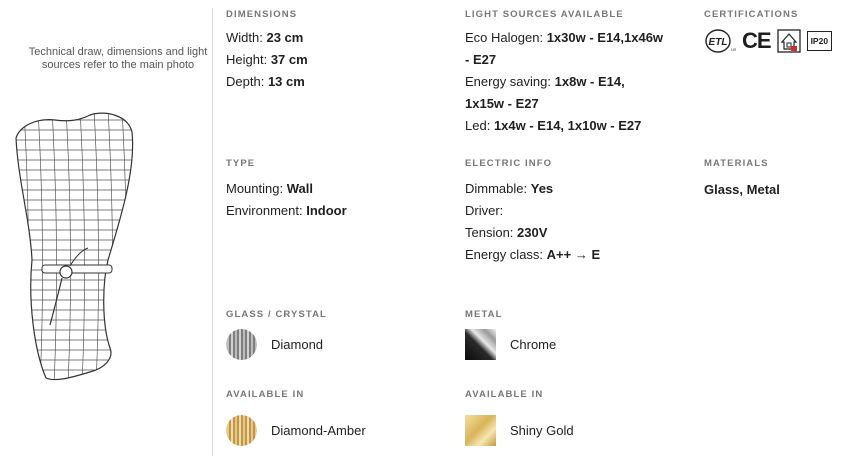 Image resolution: width=847 pixels, height=456 pixels. Describe the element at coordinates (286, 210) in the screenshot. I see `environment-row: Environment: Indoor` at that location.